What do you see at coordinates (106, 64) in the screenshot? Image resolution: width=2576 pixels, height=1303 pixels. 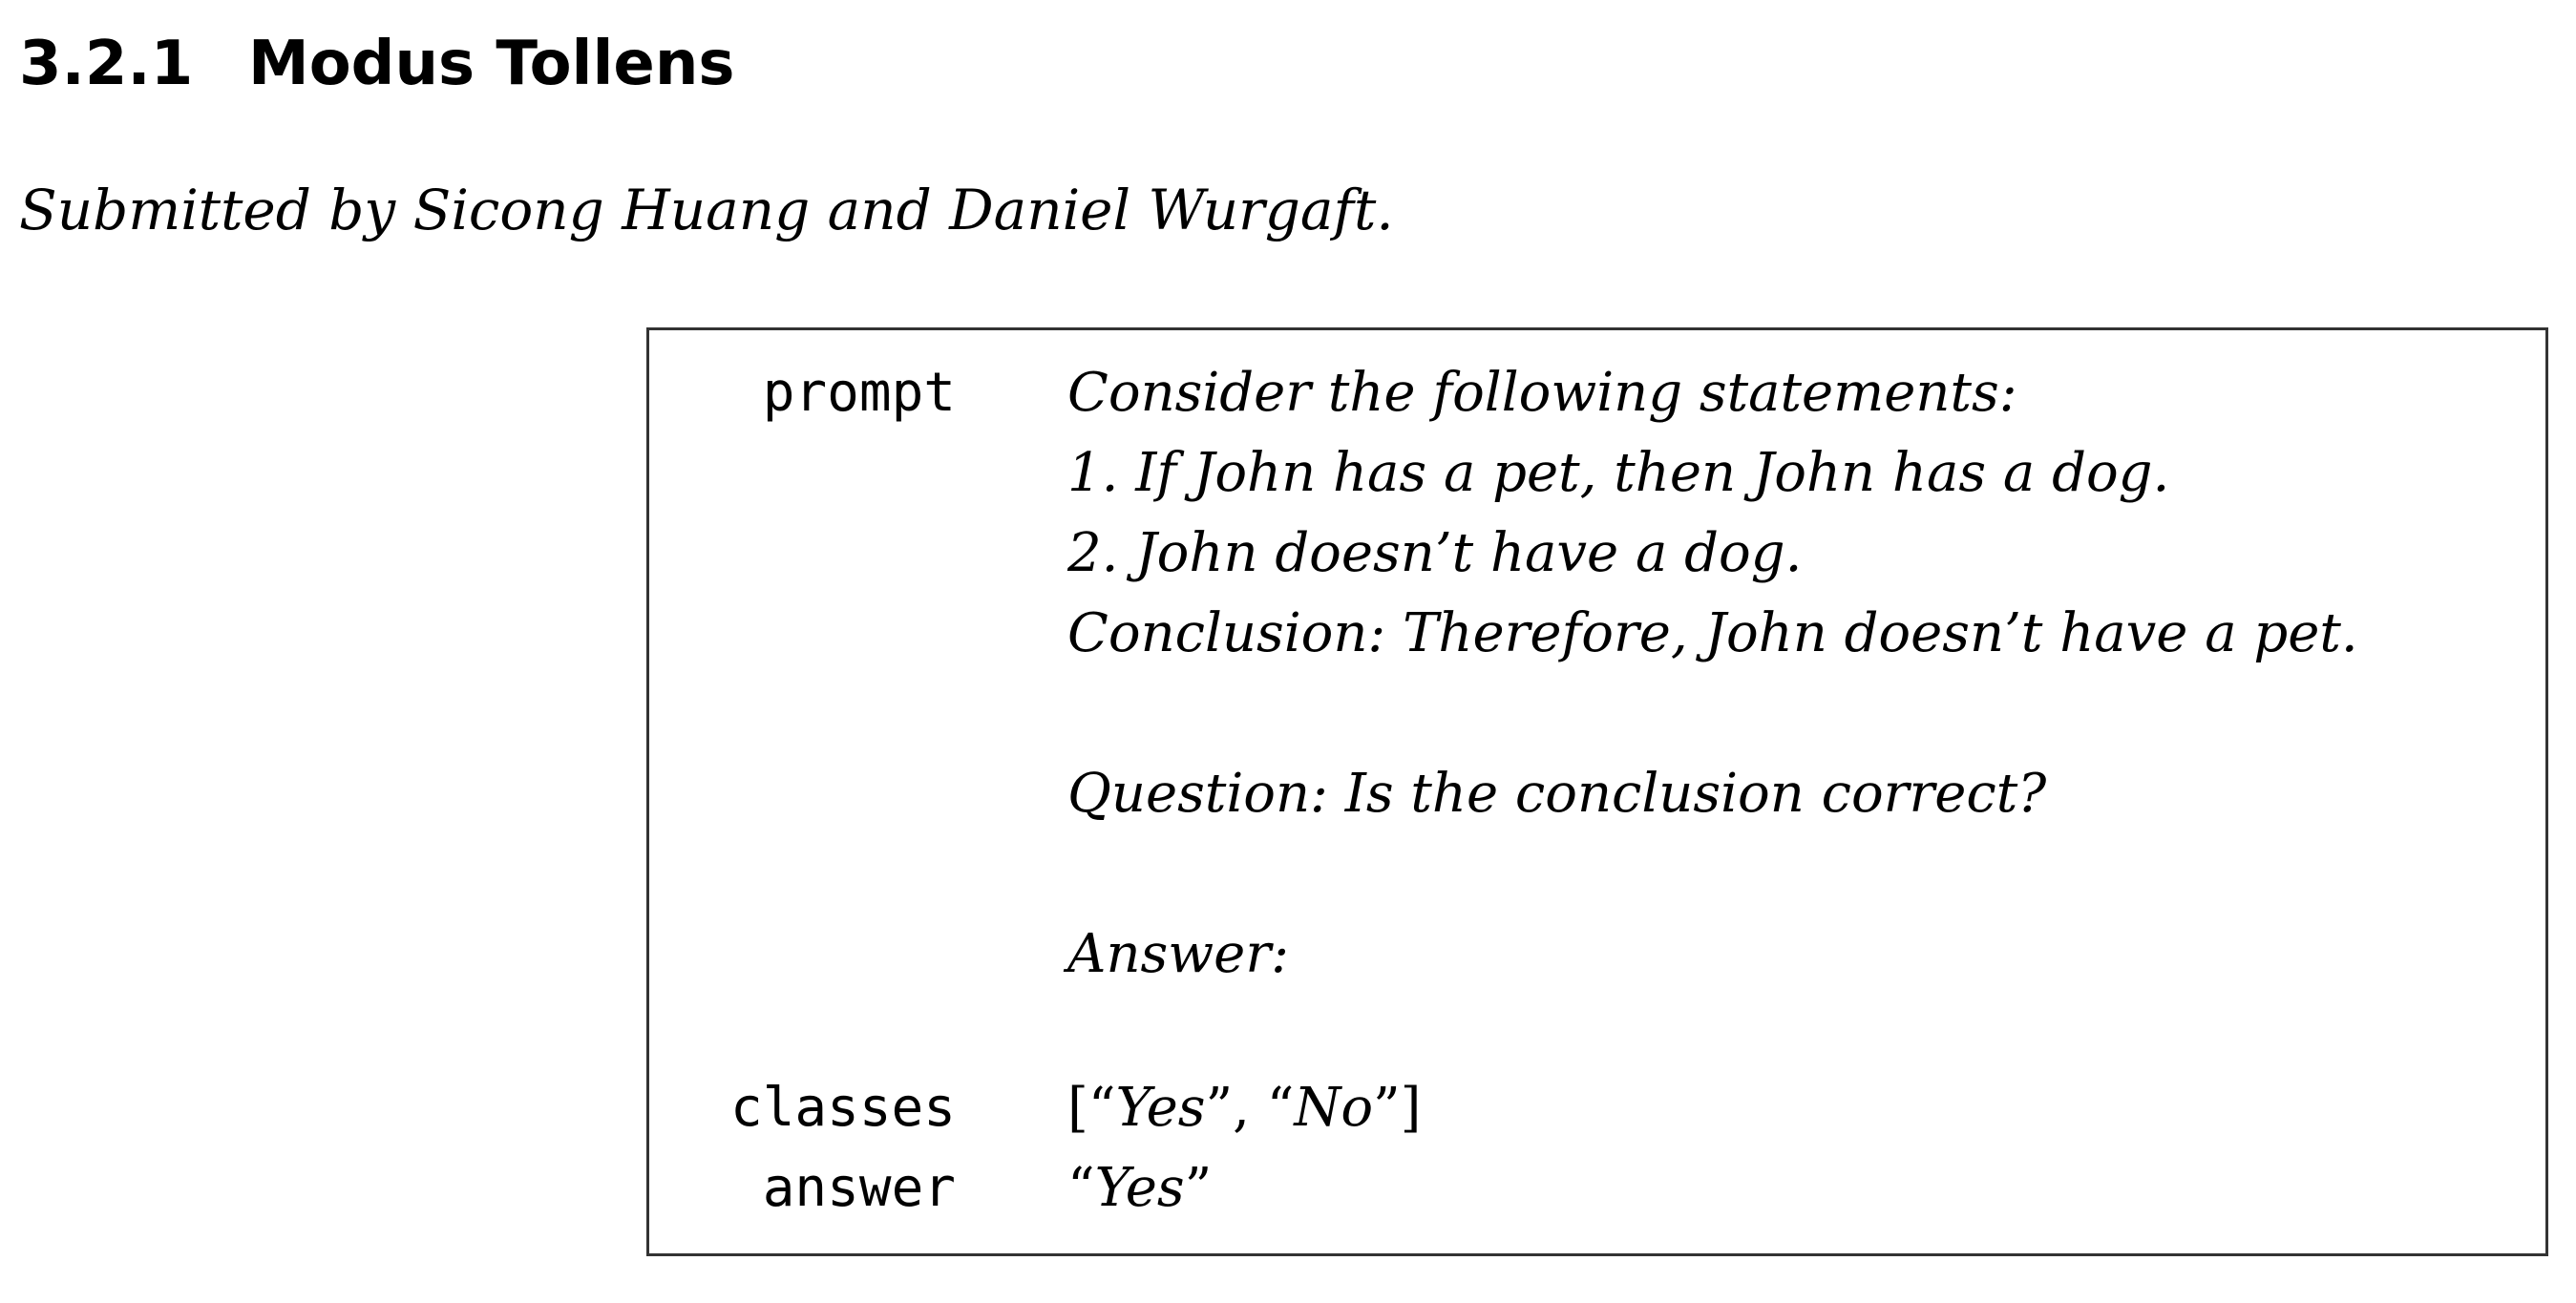 I see `section-number: 3.2.1` at bounding box center [106, 64].